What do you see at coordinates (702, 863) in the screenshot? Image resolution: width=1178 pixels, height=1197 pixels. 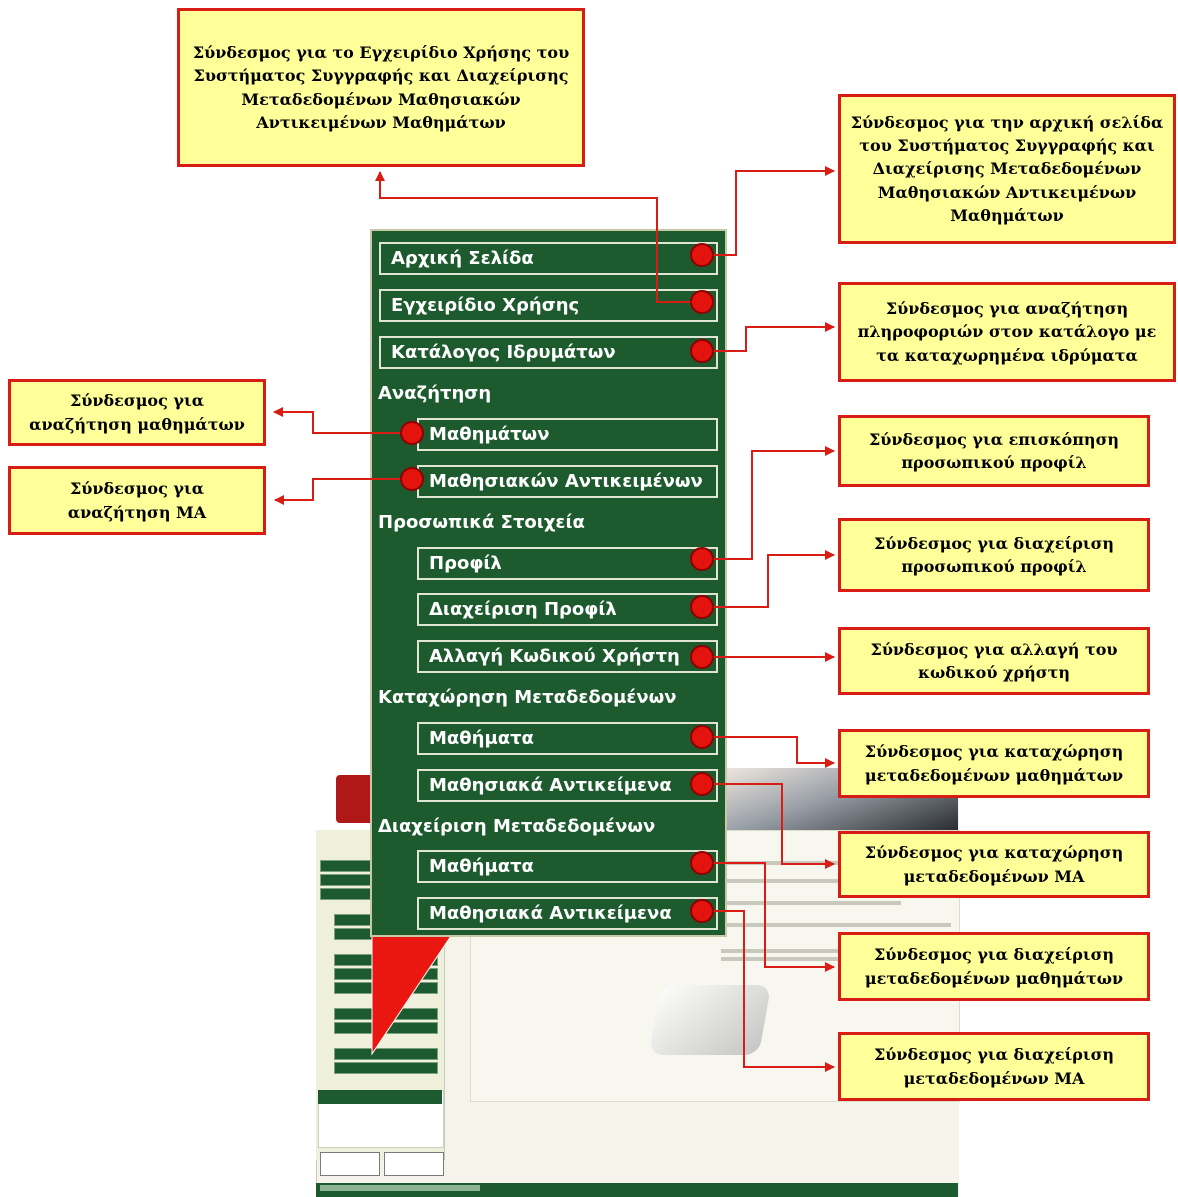 I see `marker-dot-manage-courses` at bounding box center [702, 863].